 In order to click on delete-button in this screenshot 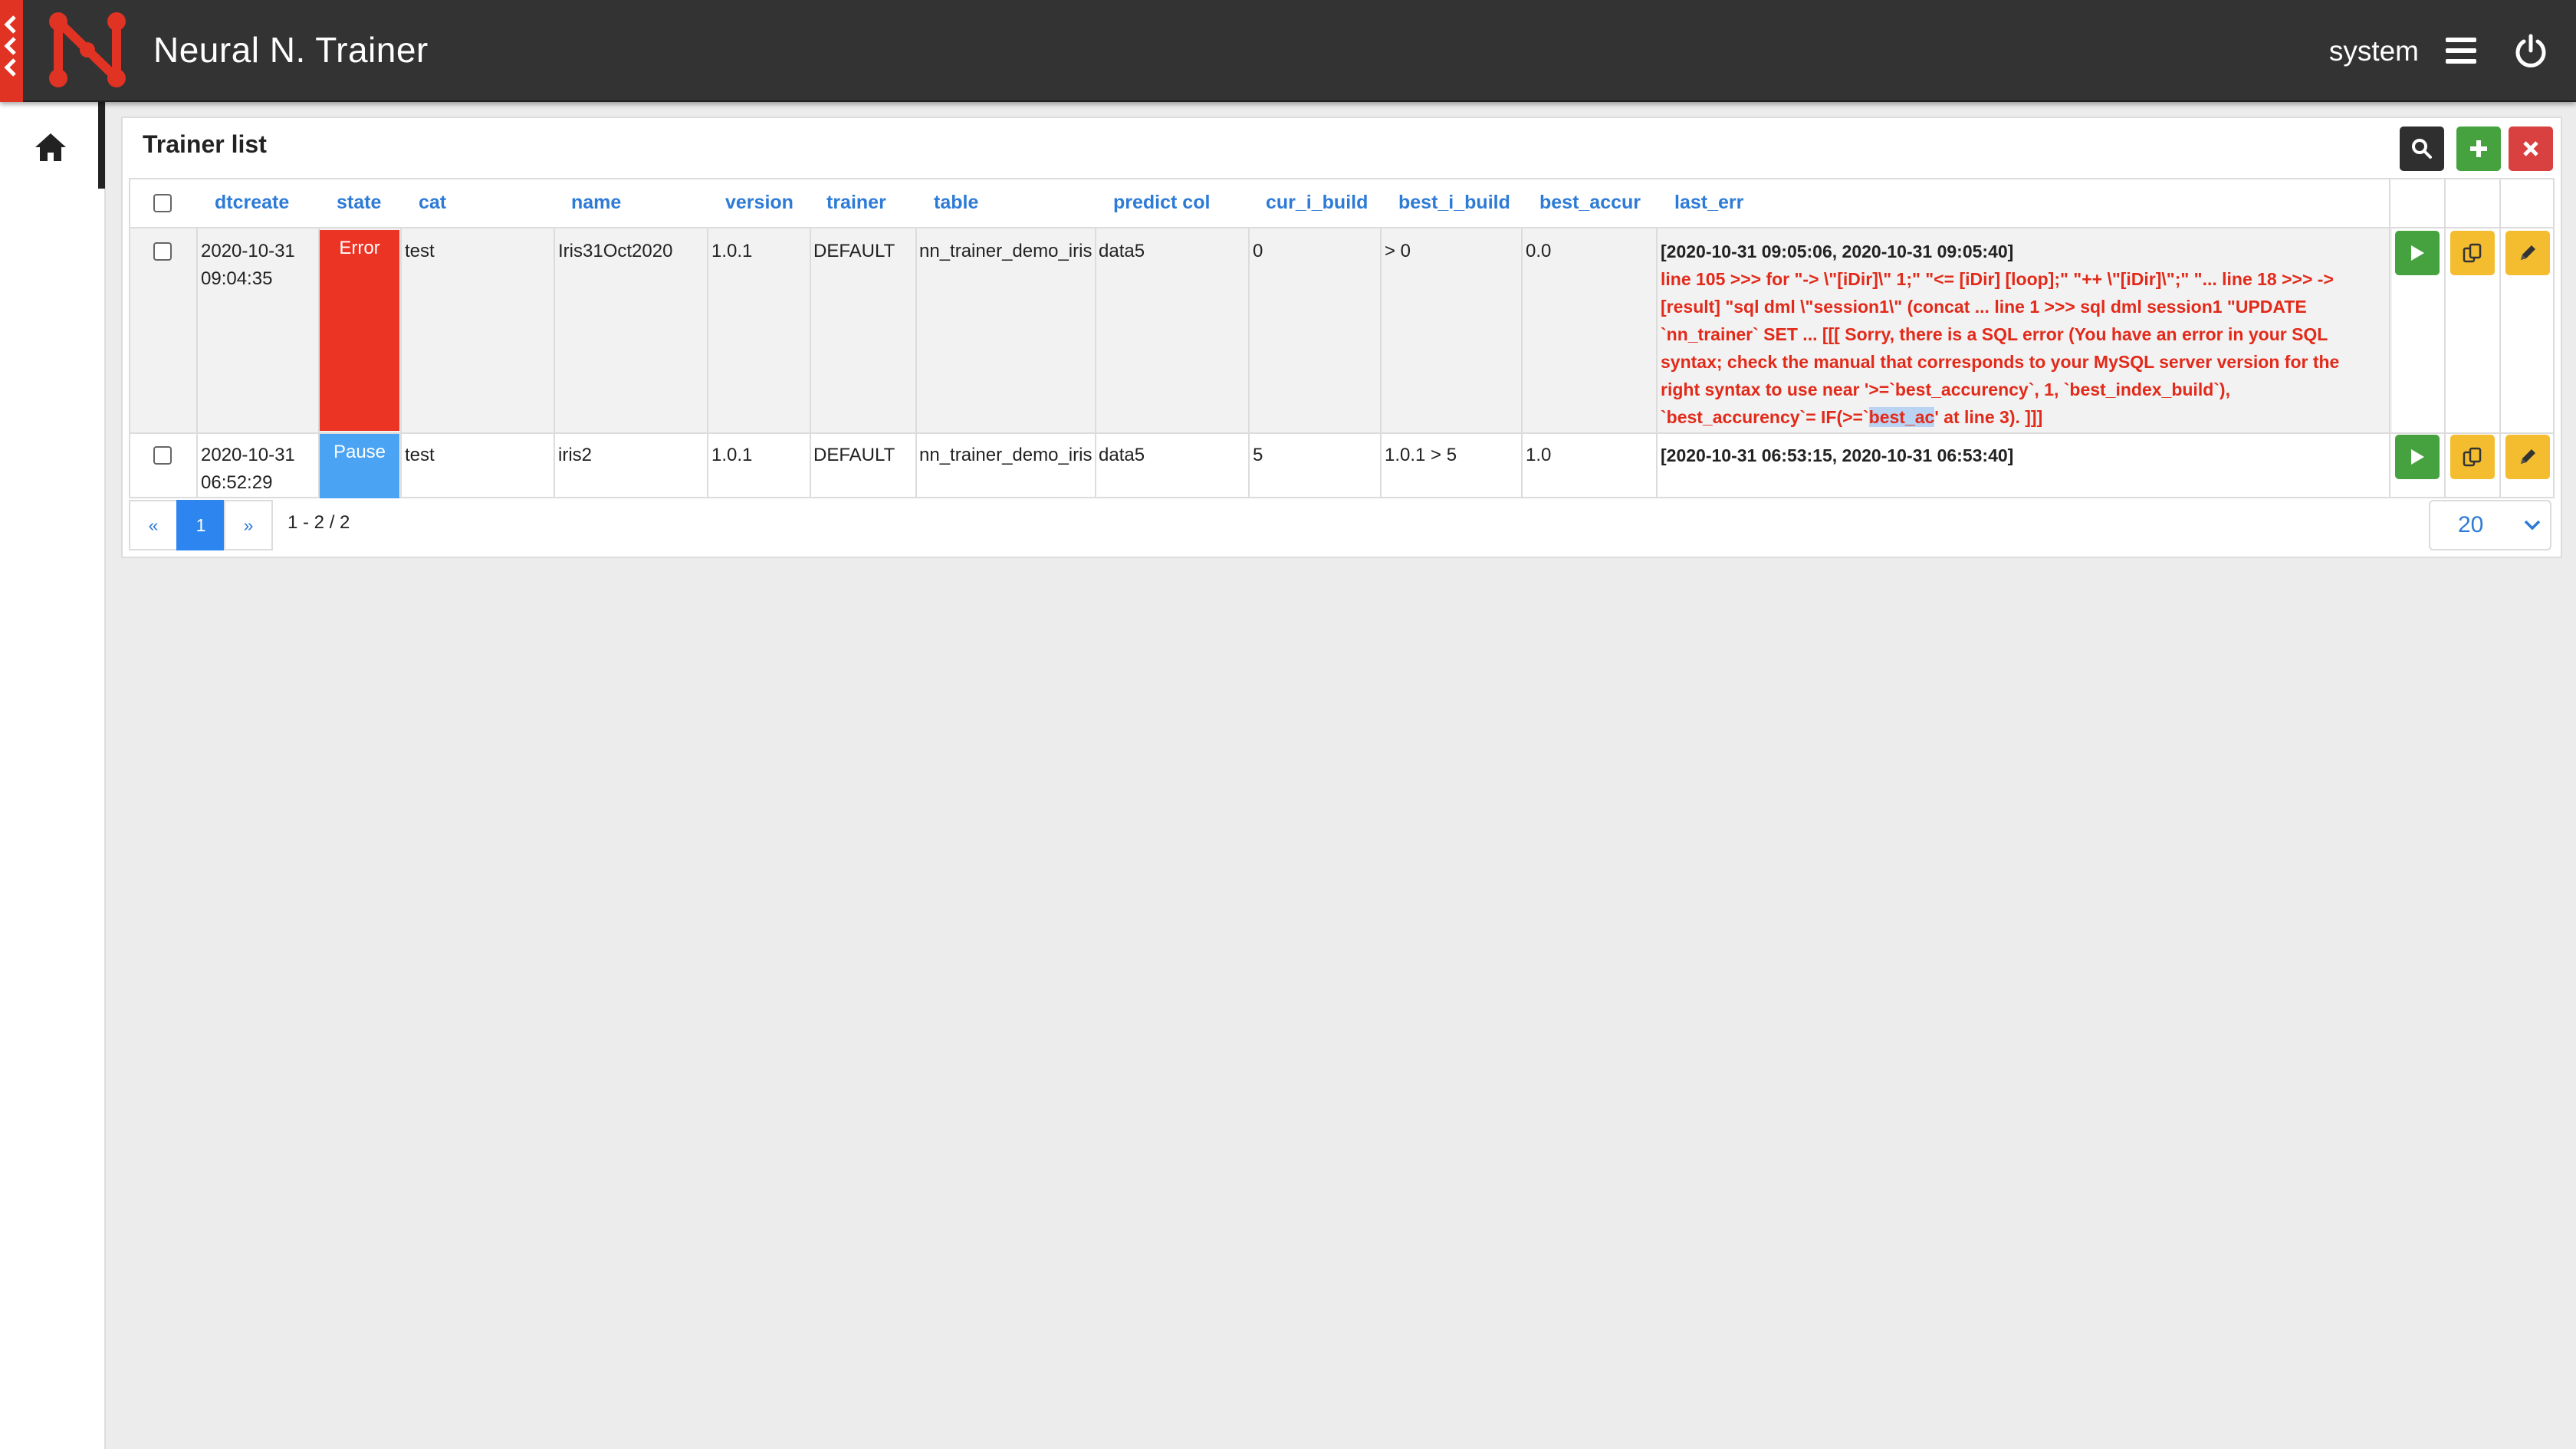, I will do `click(2531, 149)`.